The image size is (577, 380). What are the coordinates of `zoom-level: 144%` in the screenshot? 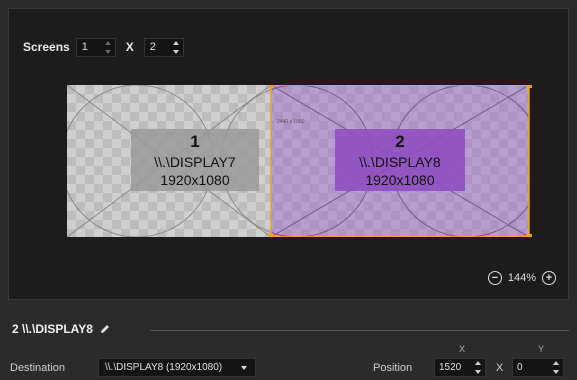 It's located at (521, 278).